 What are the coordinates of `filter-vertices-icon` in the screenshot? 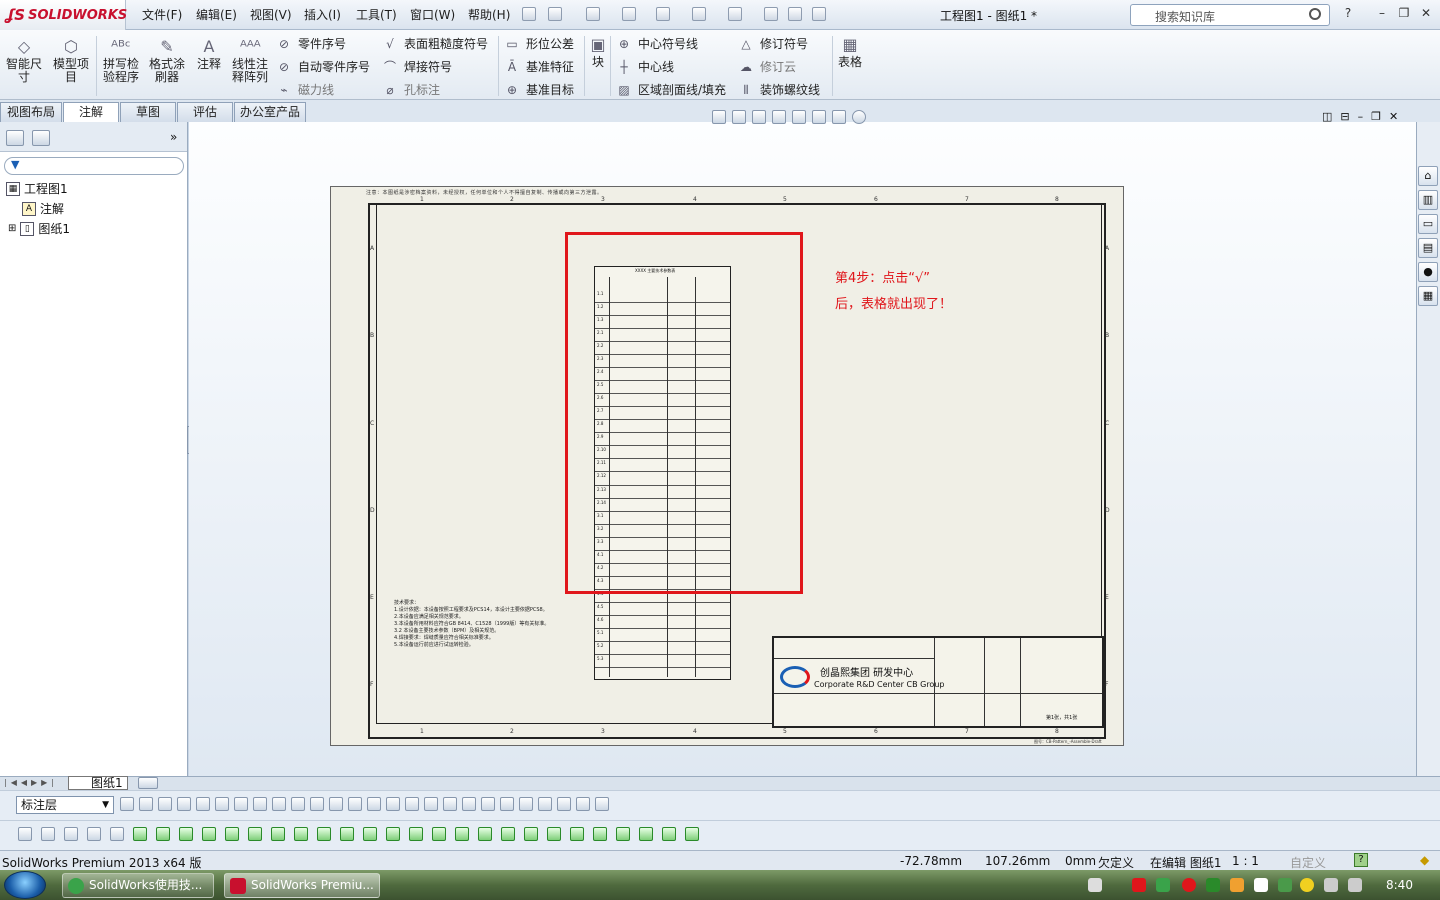 It's located at (48, 834).